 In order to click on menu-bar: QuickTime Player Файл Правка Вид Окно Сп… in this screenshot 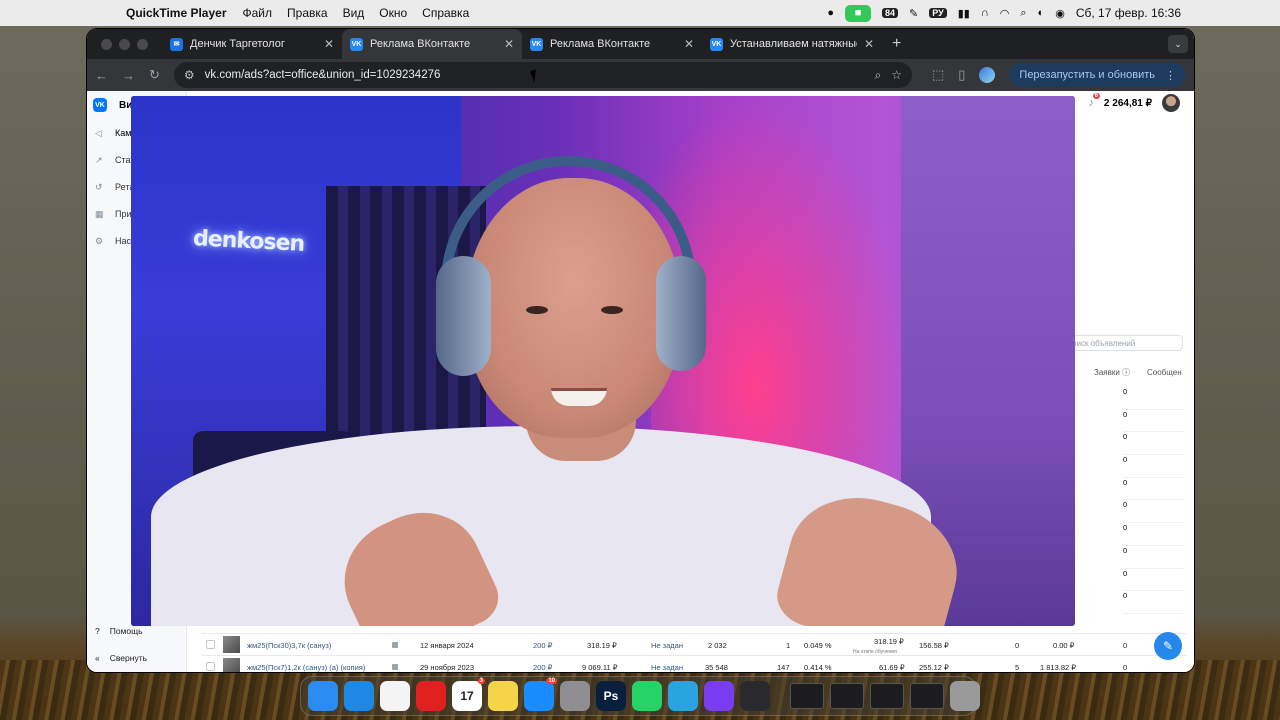, I will do `click(640, 13)`.